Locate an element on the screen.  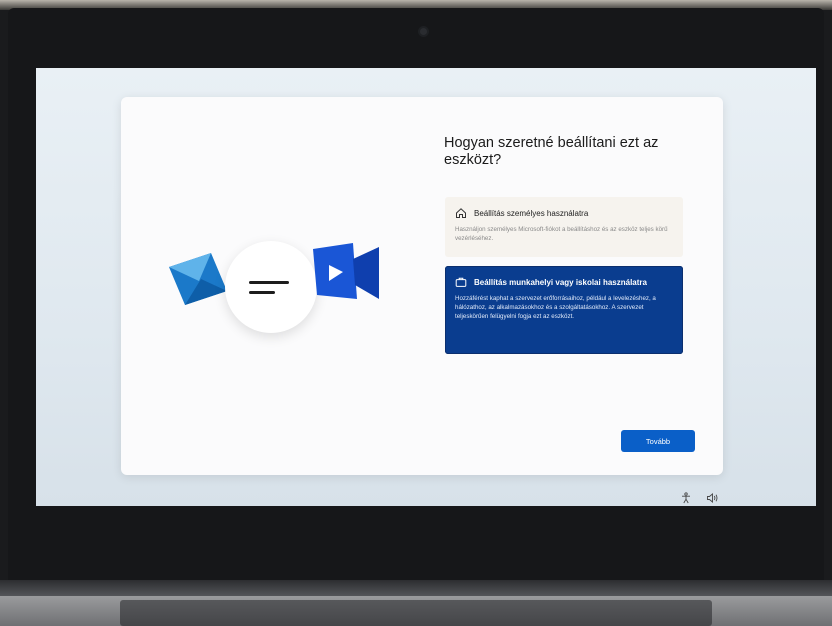
setup-illustration is located at coordinates (271, 287).